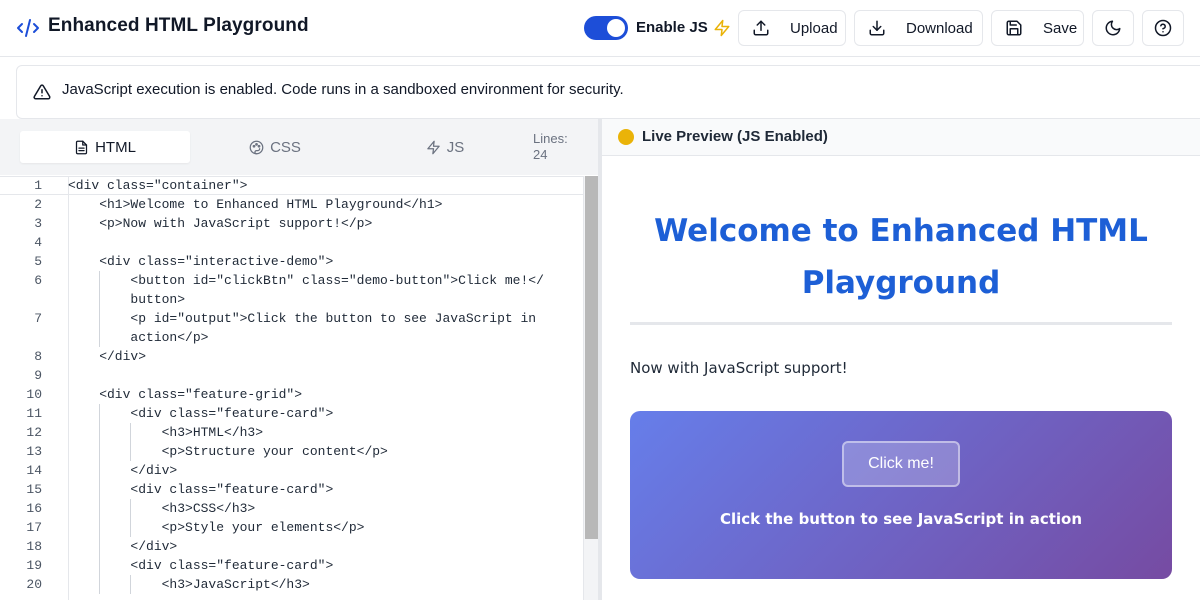  Describe the element at coordinates (34, 394) in the screenshot. I see `line-number: 10` at that location.